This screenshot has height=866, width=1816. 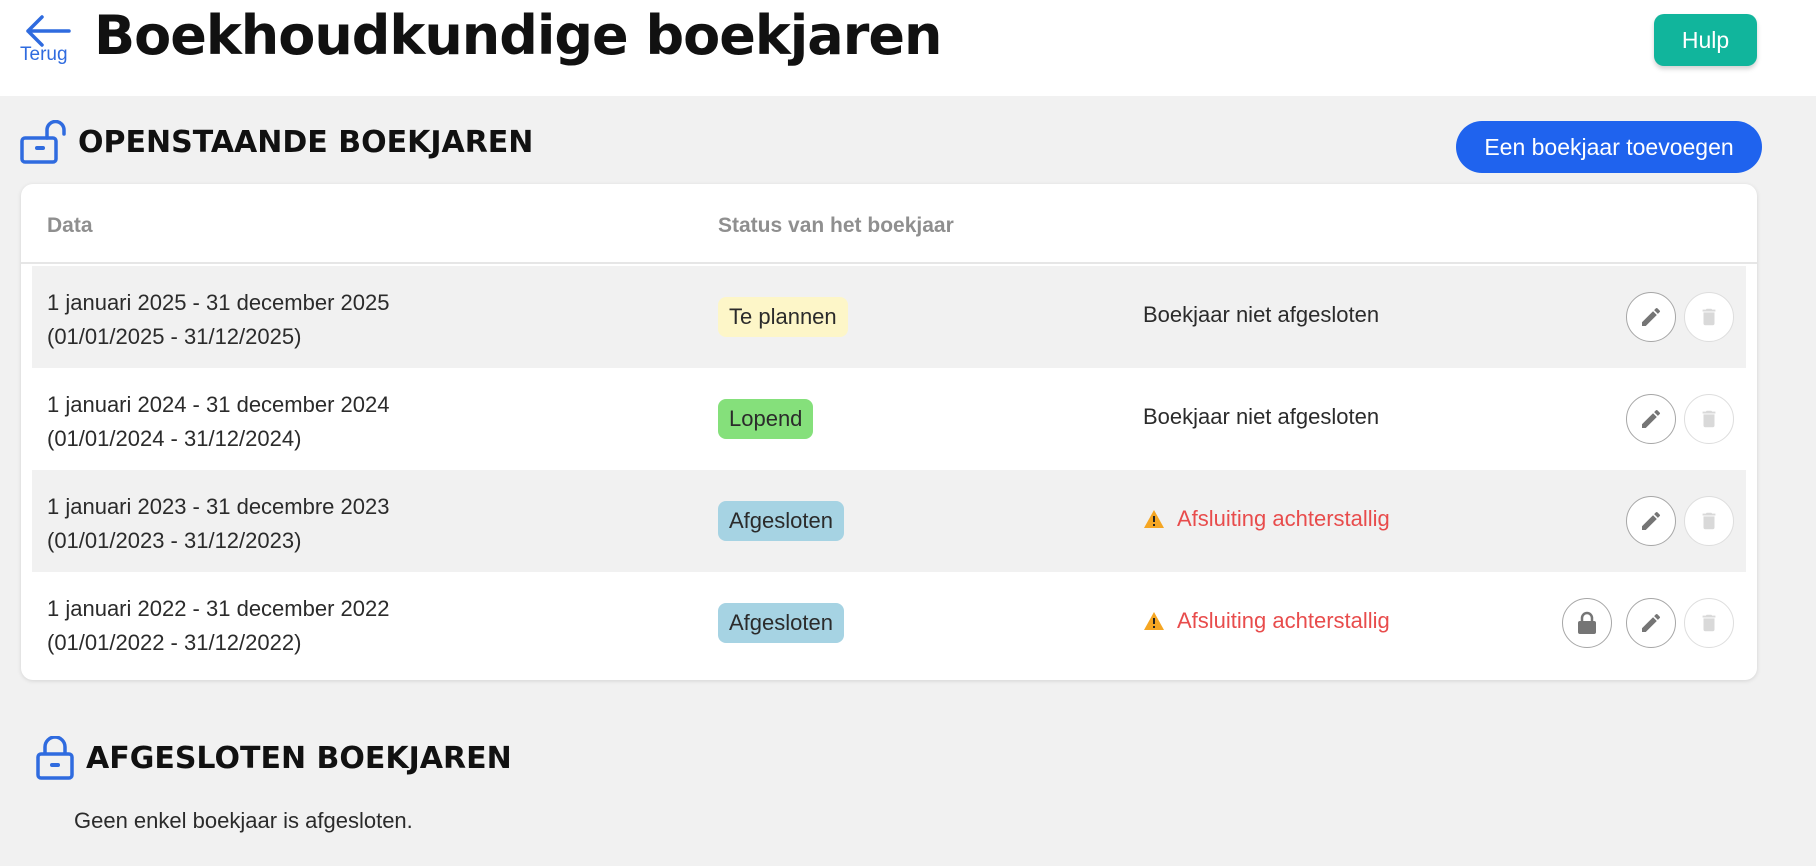 I want to click on arrow-left-icon, so click(x=48, y=31).